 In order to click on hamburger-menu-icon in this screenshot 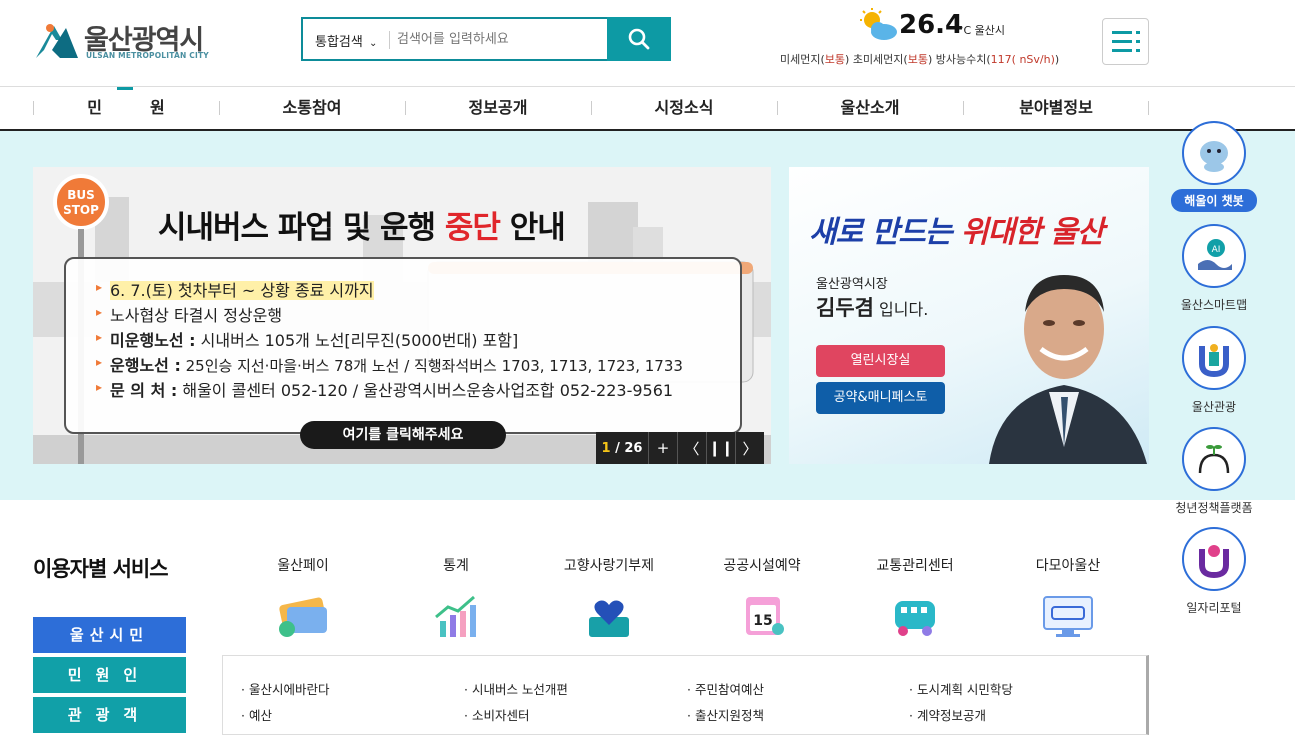, I will do `click(1125, 41)`.